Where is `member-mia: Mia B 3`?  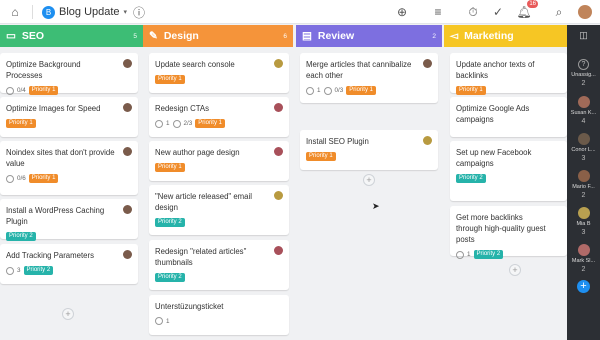
member-mia: Mia B 3 is located at coordinates (583, 221).